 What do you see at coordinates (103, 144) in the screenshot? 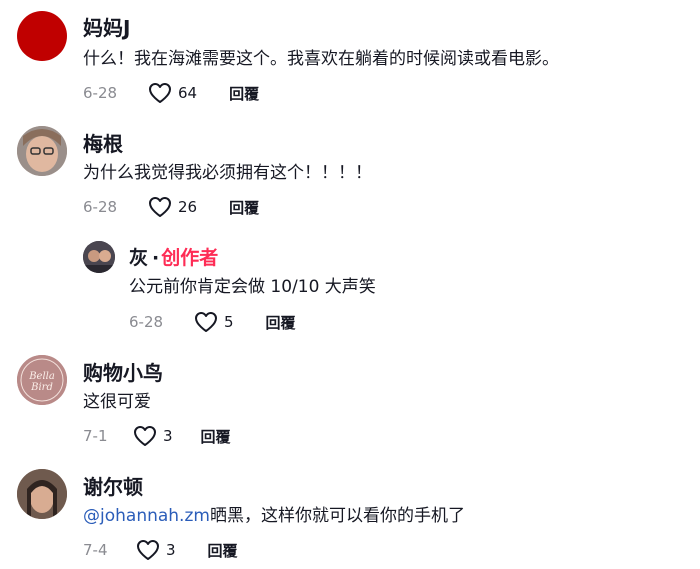
I see `comment-username: 梅根` at bounding box center [103, 144].